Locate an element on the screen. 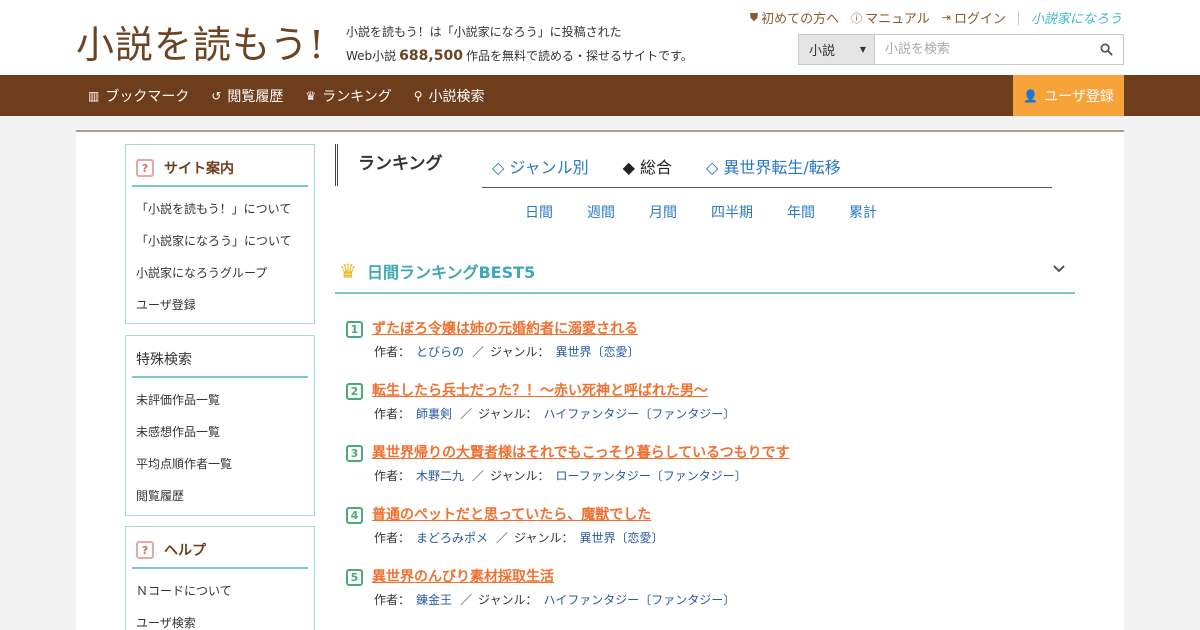  narou-brand-link: 小説家になろう is located at coordinates (1076, 17).